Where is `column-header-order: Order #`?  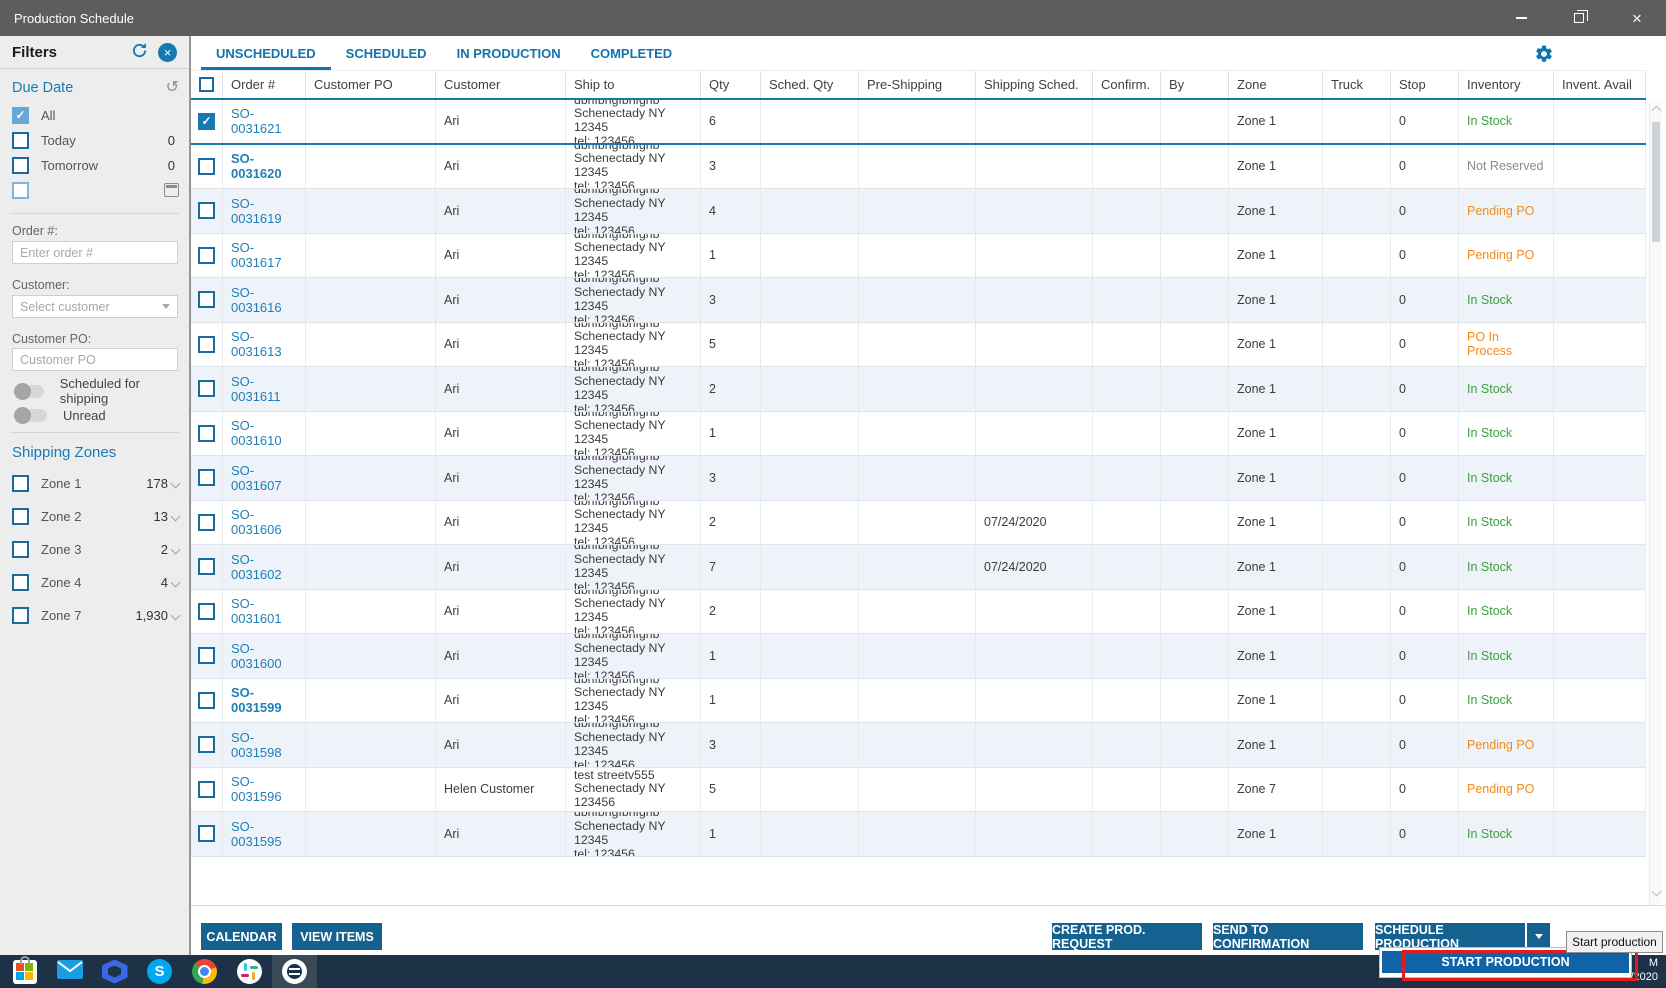 column-header-order: Order # is located at coordinates (264, 84).